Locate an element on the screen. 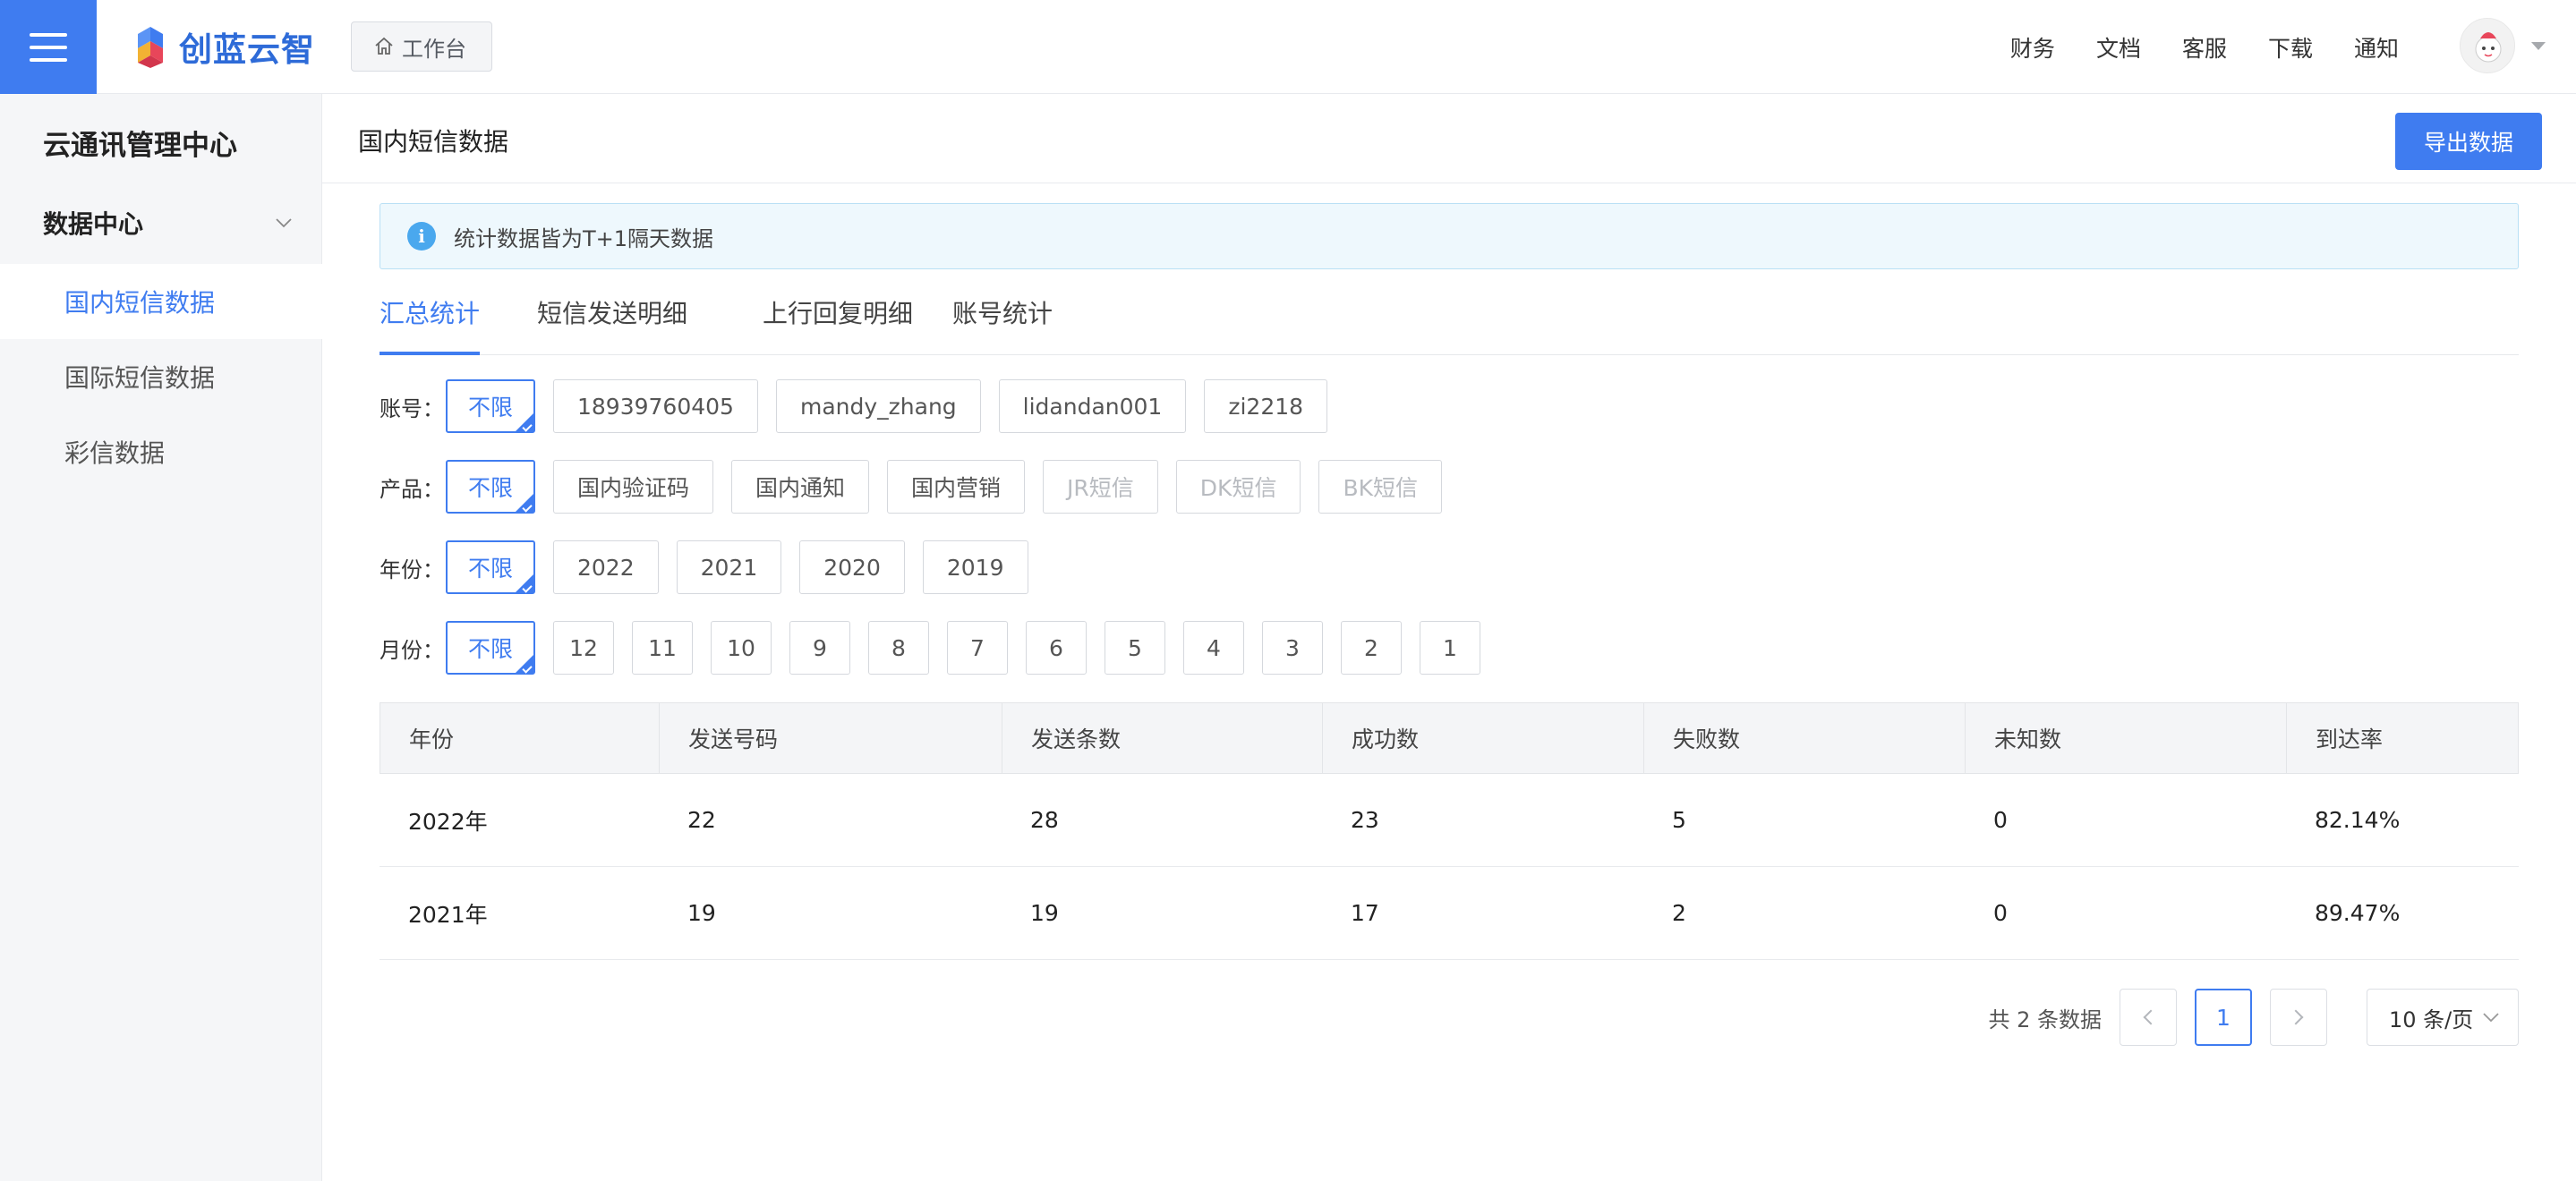 The width and height of the screenshot is (2576, 1181). filter-option: 5 is located at coordinates (1135, 648).